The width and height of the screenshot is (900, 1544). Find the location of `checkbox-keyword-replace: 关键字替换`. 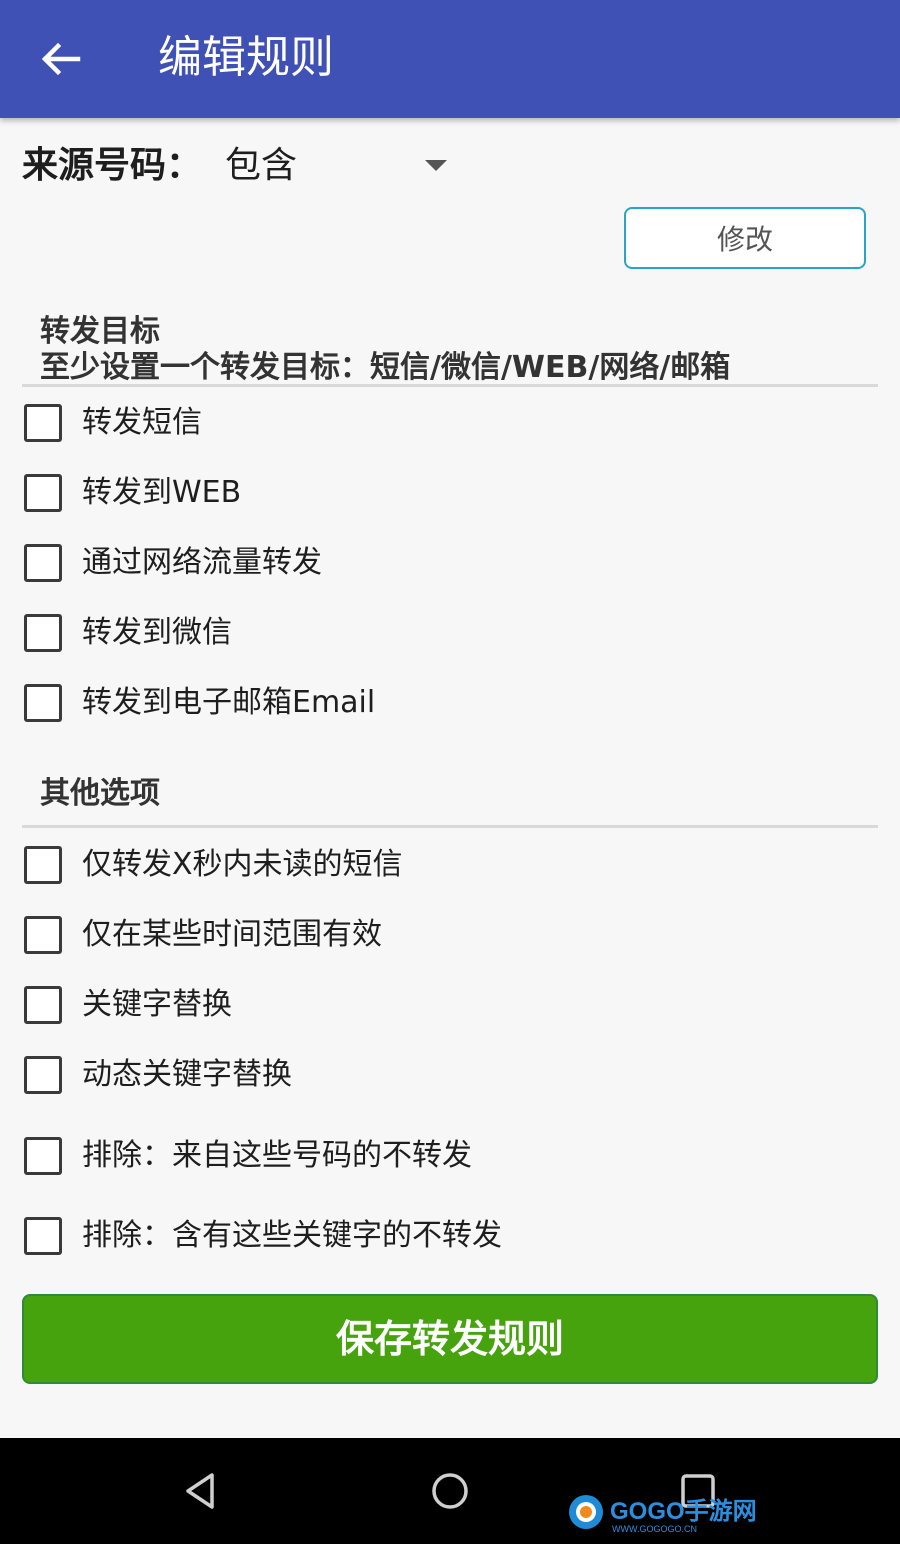

checkbox-keyword-replace: 关键字替换 is located at coordinates (128, 1005).